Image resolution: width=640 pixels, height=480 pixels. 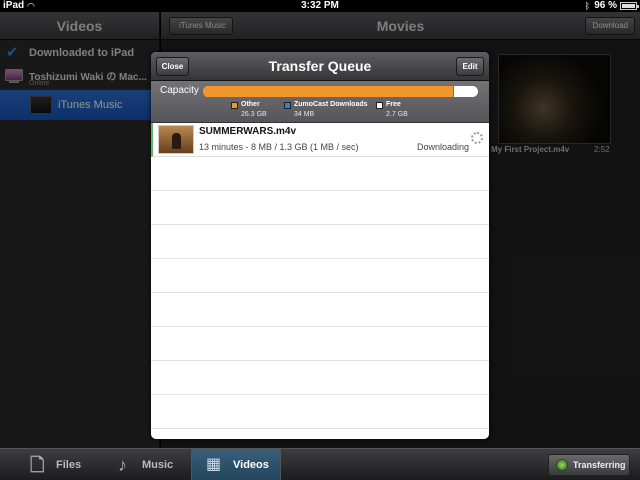 I want to click on tab-bar: 🗋 Files ♪ Music ▦ Videos Transferring, so click(x=320, y=464).